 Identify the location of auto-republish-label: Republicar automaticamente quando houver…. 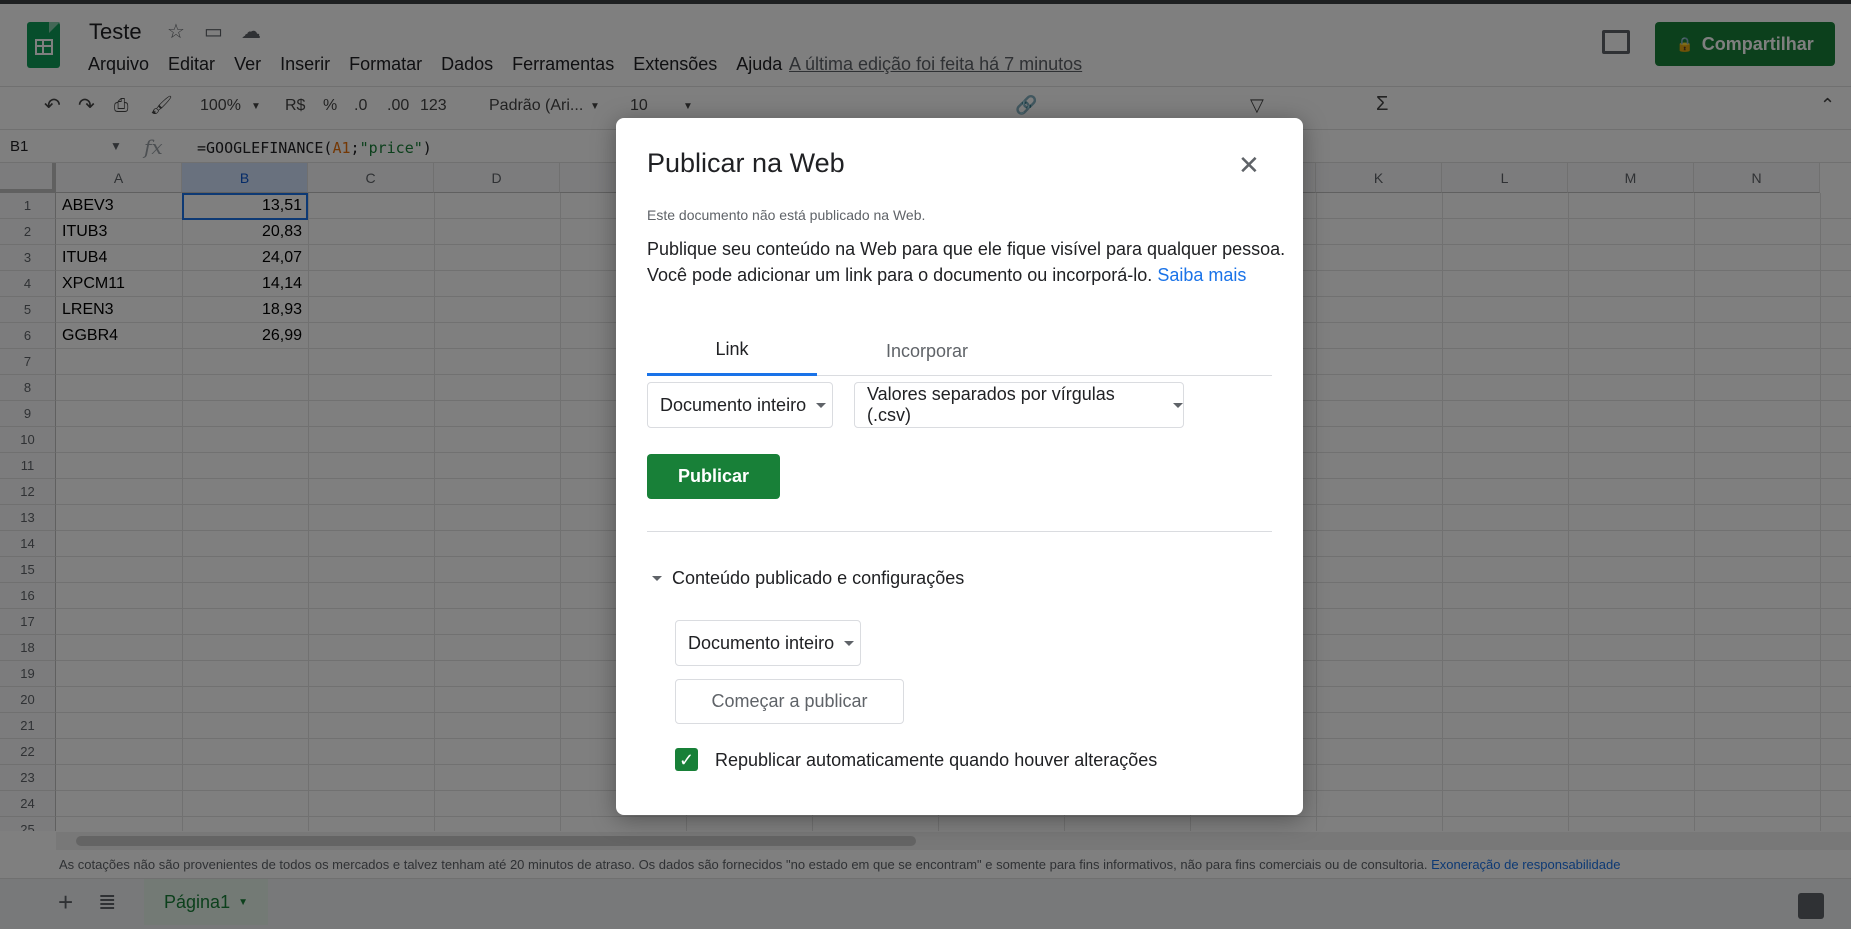
(936, 760).